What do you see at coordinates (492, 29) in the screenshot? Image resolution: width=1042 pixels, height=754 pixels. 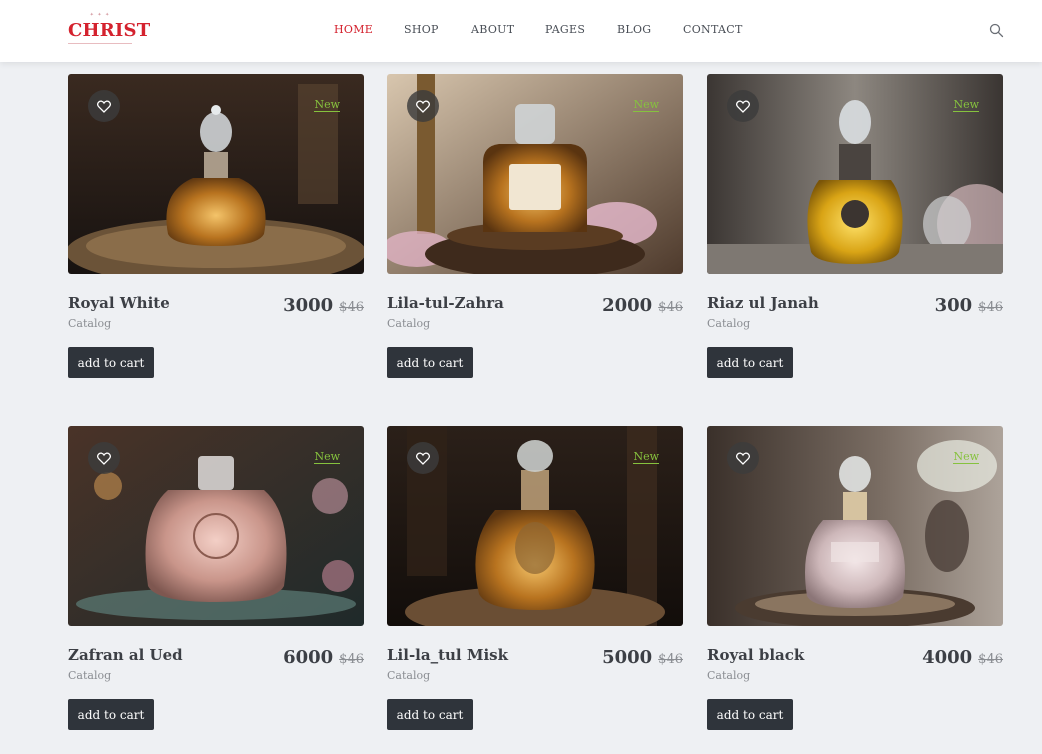 I see `nav-about: ABOUT` at bounding box center [492, 29].